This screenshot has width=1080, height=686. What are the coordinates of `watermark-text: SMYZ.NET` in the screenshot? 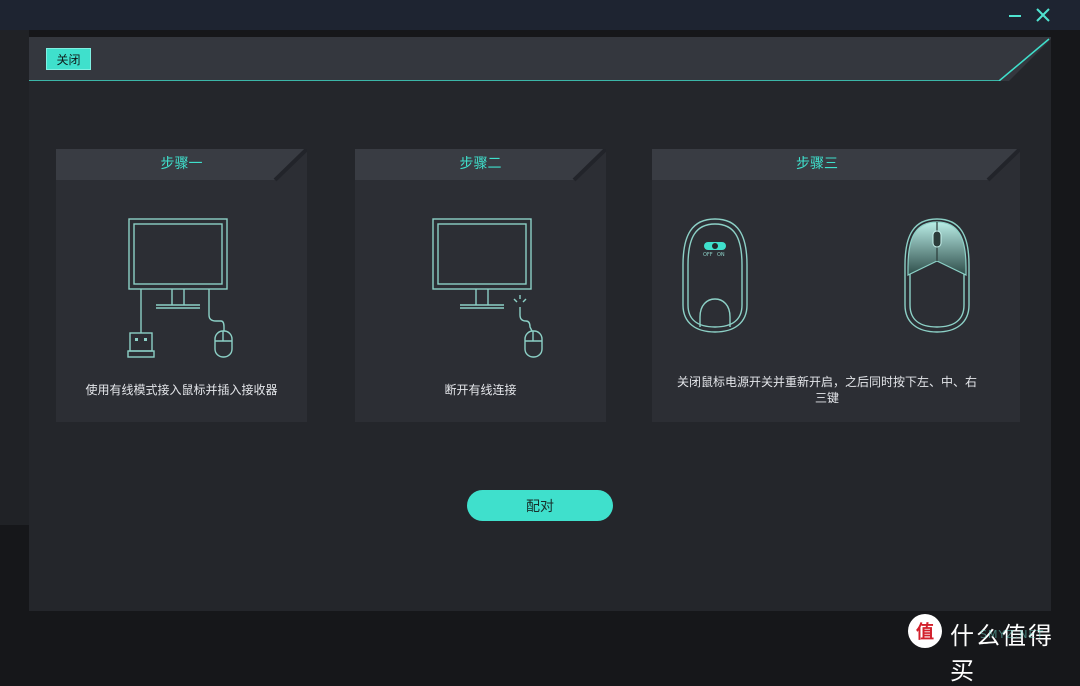 It's located at (1012, 634).